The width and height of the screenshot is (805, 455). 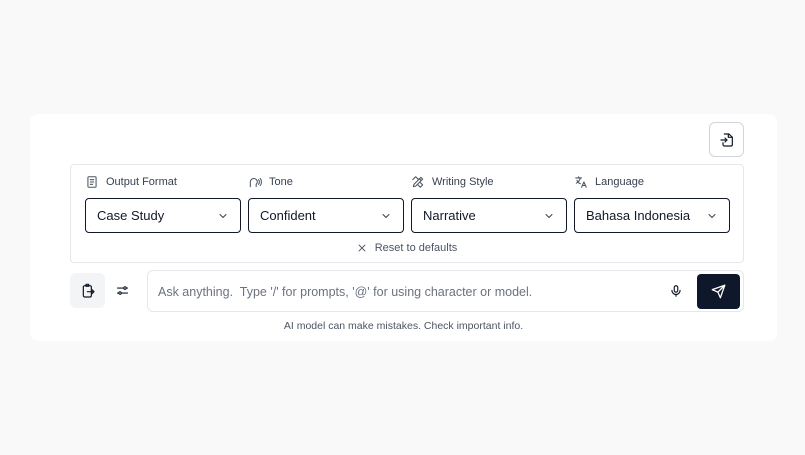 I want to click on chat-input-container, so click(x=445, y=291).